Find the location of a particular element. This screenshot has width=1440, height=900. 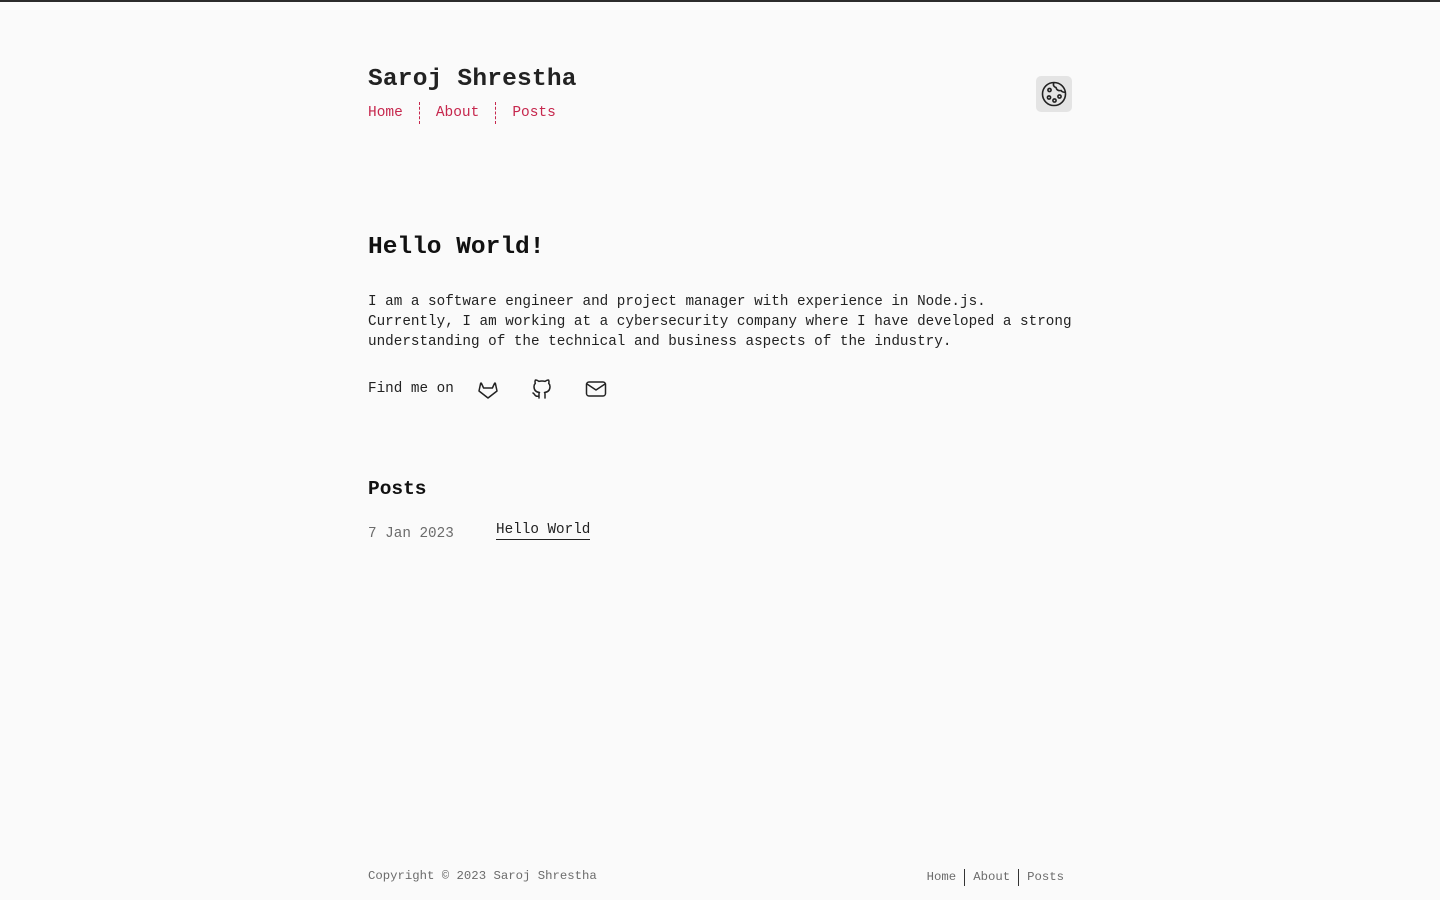

footer-nav: Home About Posts is located at coordinates (995, 877).